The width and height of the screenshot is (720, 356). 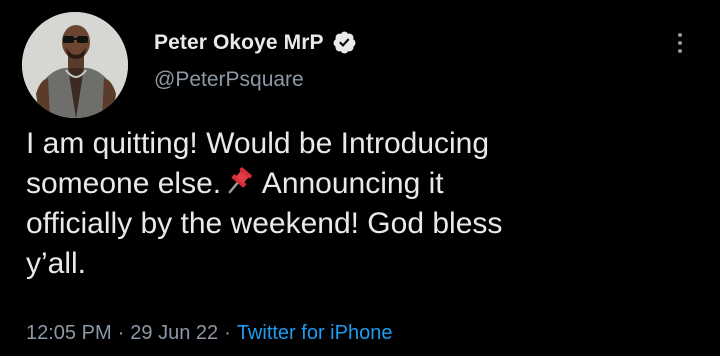 What do you see at coordinates (56, 263) in the screenshot?
I see `tweet-line: y’all.` at bounding box center [56, 263].